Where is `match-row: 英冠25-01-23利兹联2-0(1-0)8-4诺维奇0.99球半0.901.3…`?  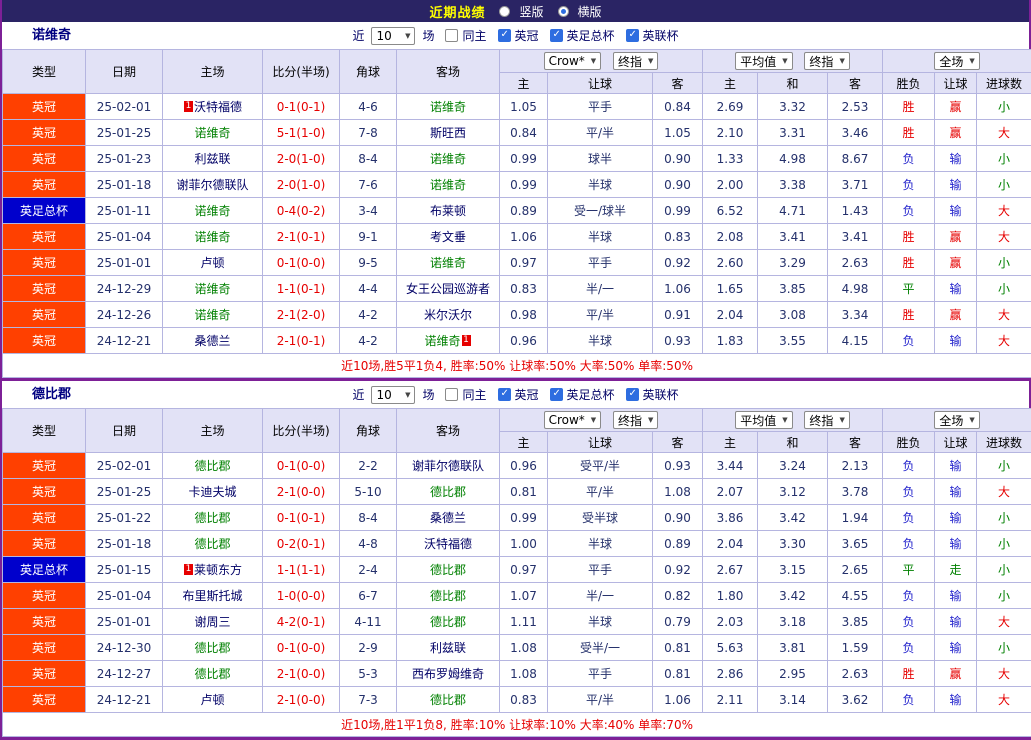 match-row: 英冠25-01-23利兹联2-0(1-0)8-4诺维奇0.99球半0.901.3… is located at coordinates (517, 159).